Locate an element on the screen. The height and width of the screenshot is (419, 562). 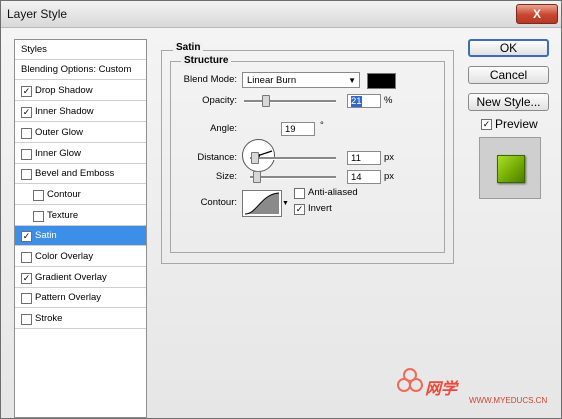
inner-shadow-item: Inner Shadow is located at coordinates (80, 112).